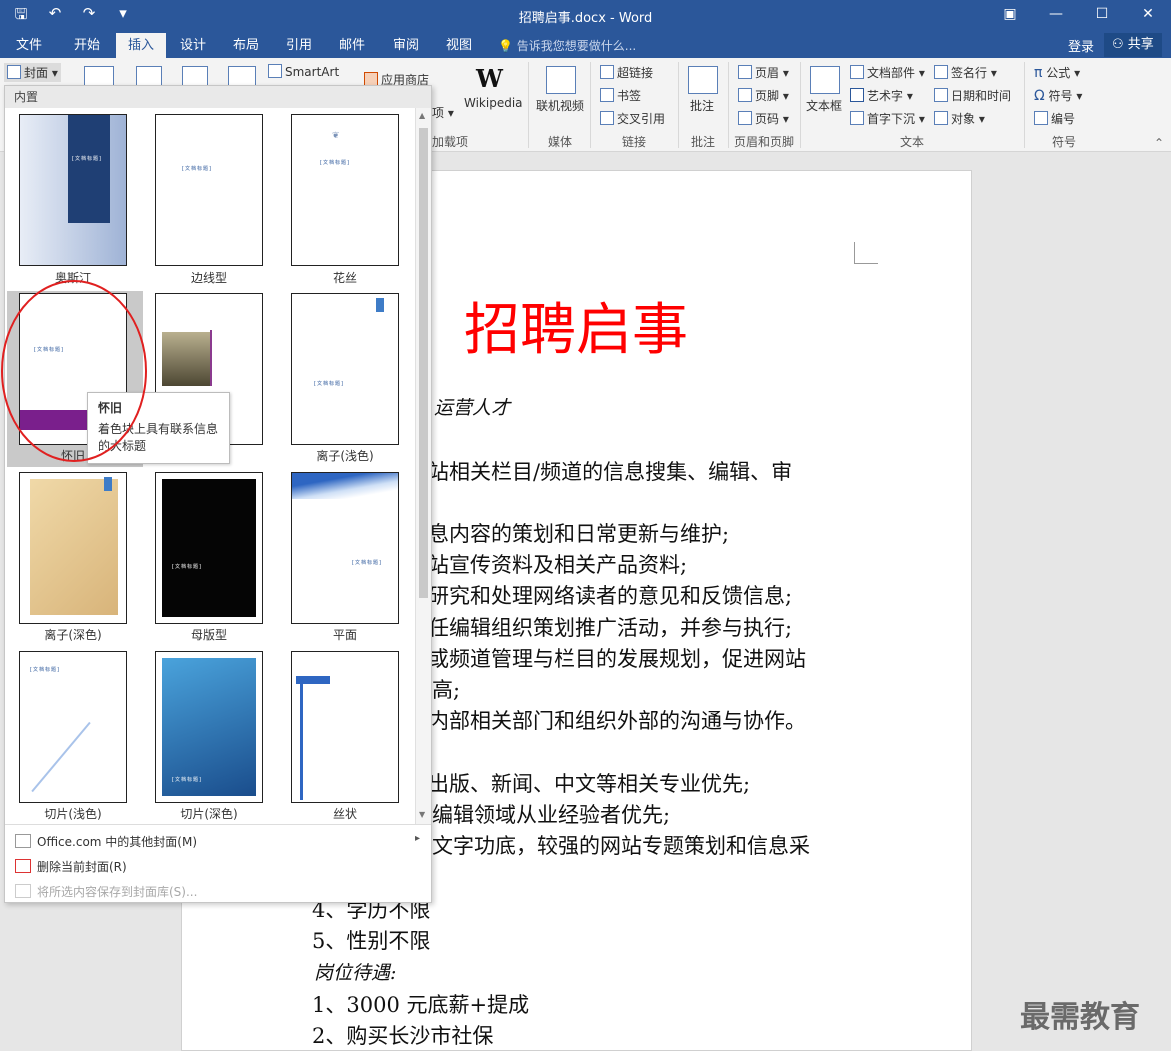 This screenshot has height=1051, width=1171. I want to click on hyperlink-icon, so click(607, 72).